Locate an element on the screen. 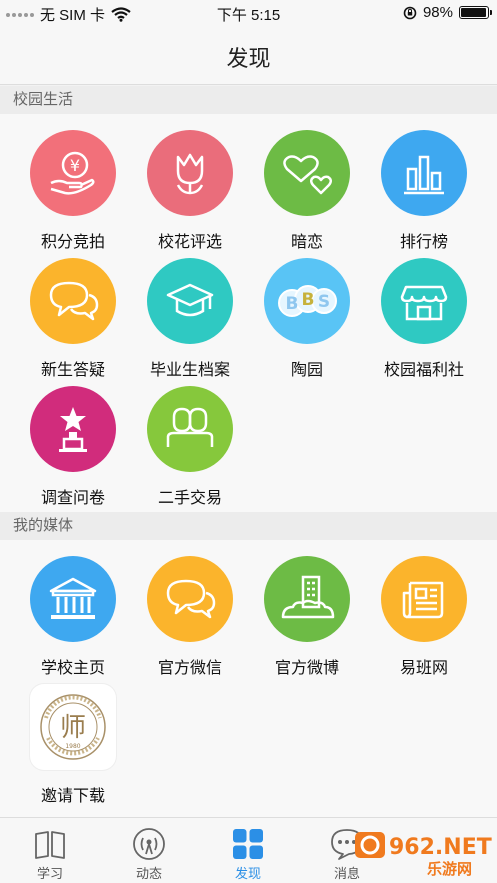  newspaper-icon is located at coordinates (423, 600).